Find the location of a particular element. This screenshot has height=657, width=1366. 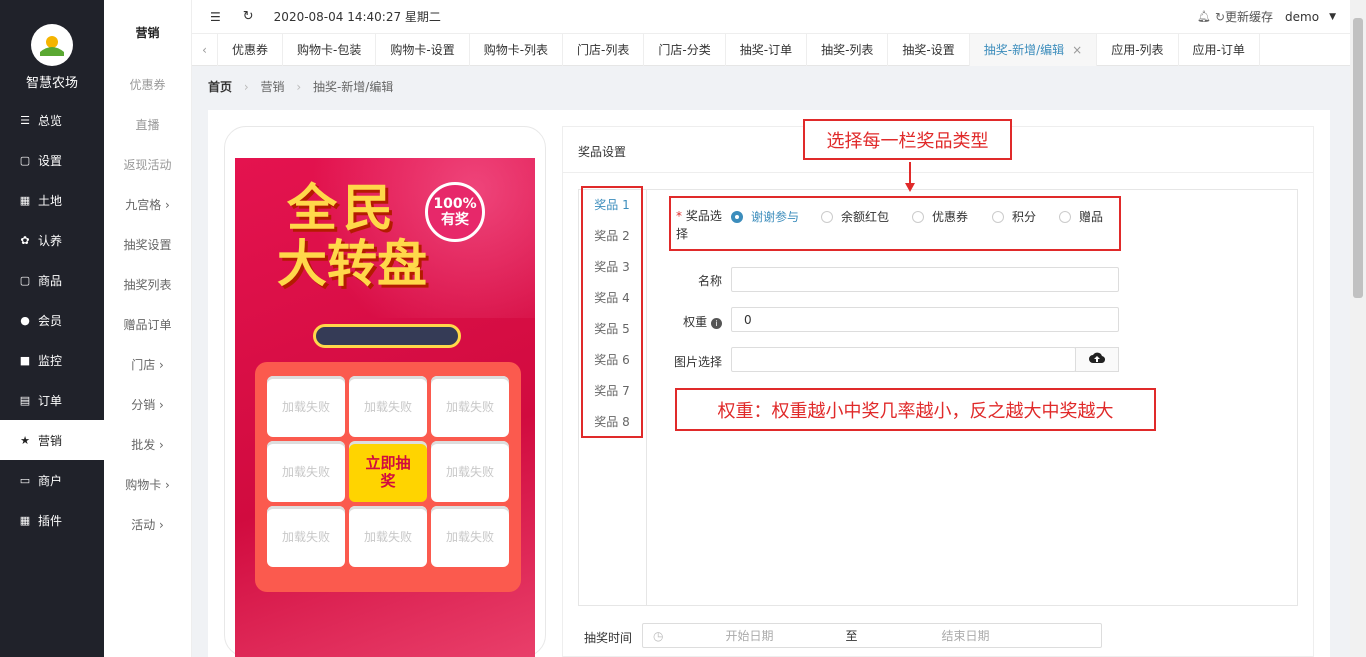

reload-icon: ↻ is located at coordinates (248, 16).